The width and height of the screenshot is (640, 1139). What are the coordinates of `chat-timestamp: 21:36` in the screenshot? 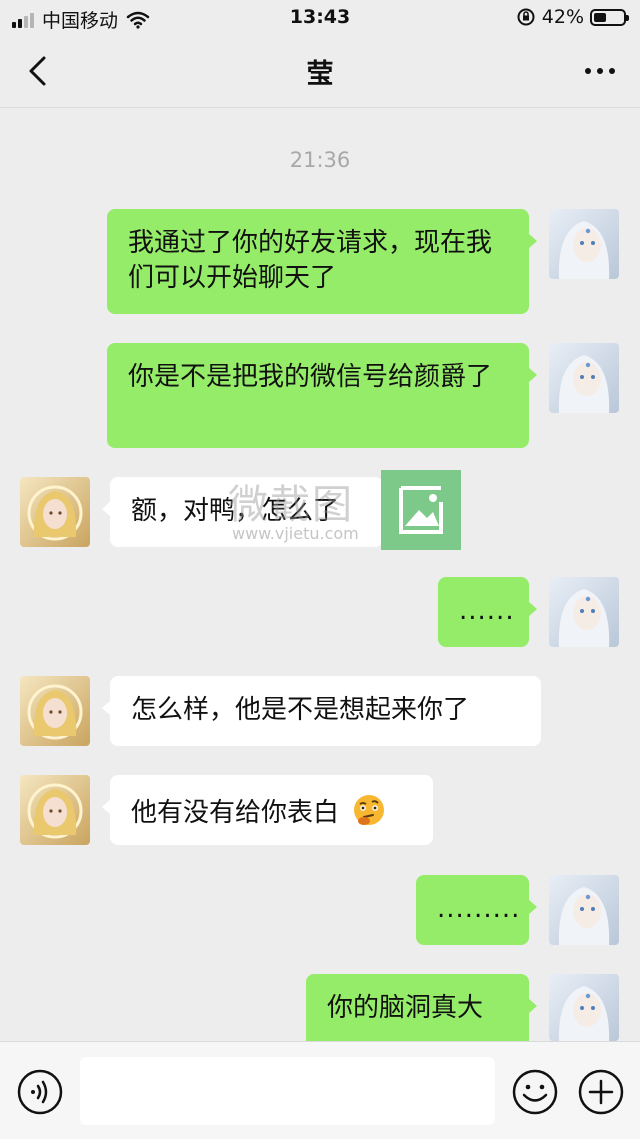 It's located at (320, 160).